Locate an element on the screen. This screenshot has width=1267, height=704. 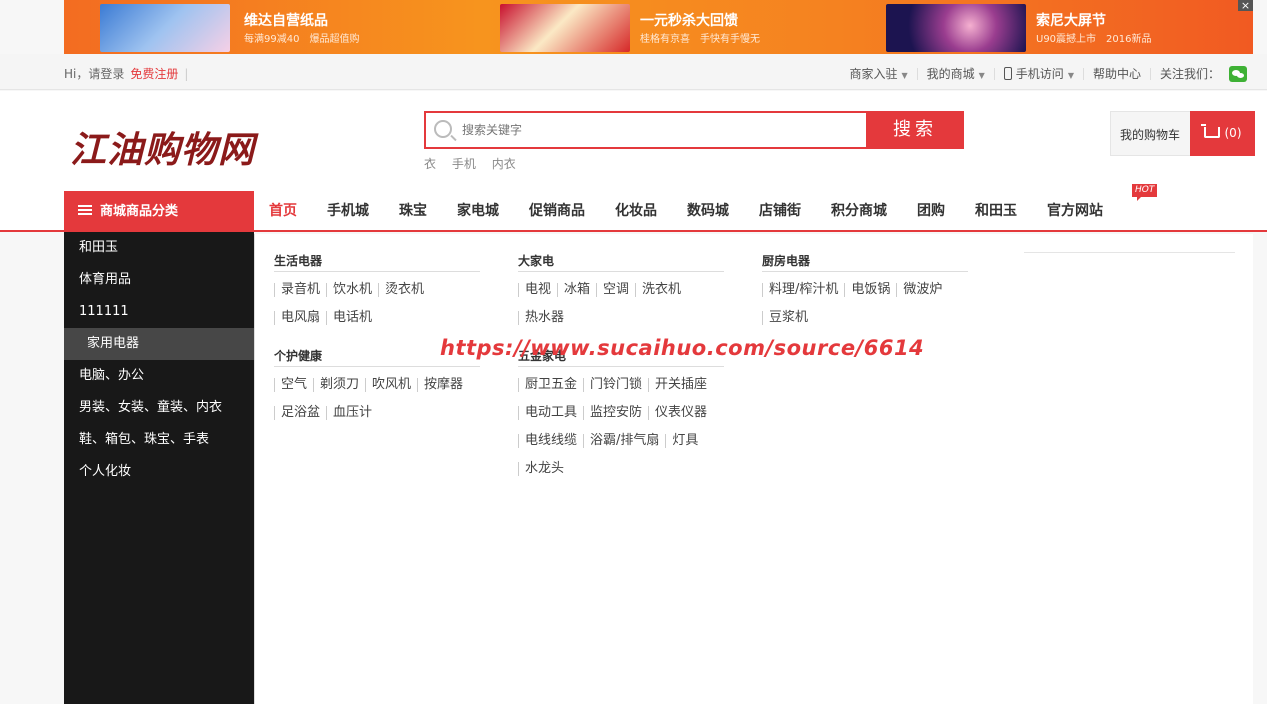
subcategory-link: 浴霸/排气扇 is located at coordinates (624, 441).